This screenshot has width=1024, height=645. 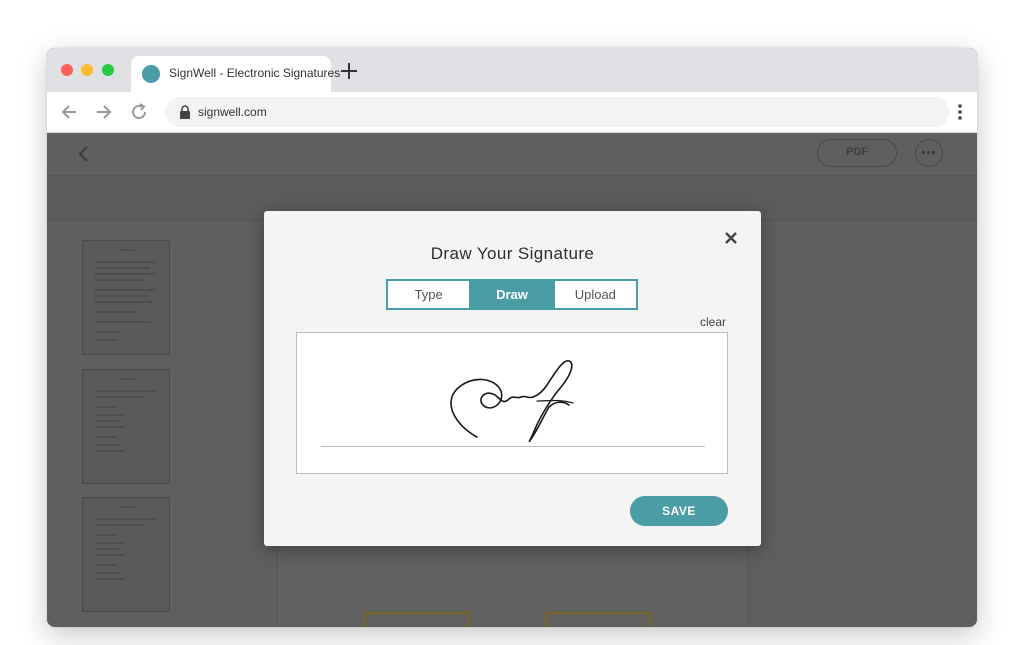 What do you see at coordinates (108, 70) in the screenshot?
I see `maximize-window-button` at bounding box center [108, 70].